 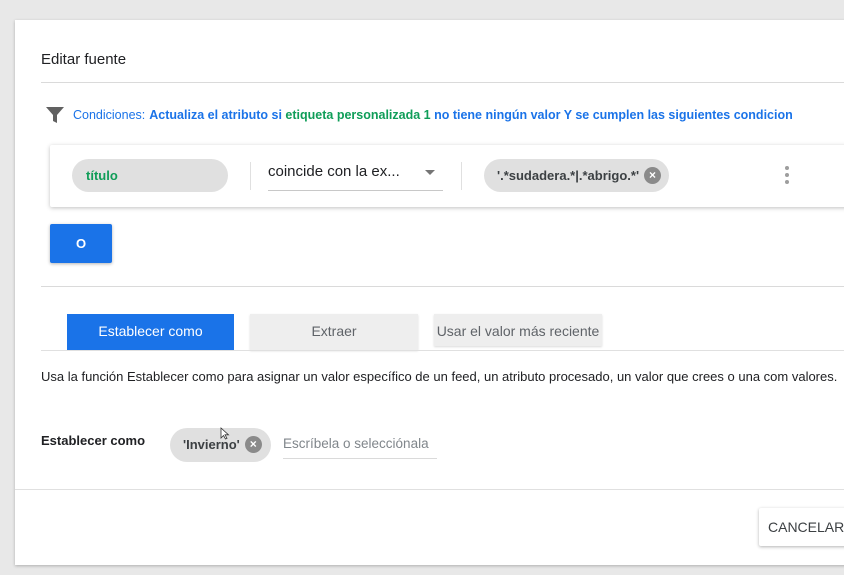 I want to click on conditions-target-attribute: etiqueta personalizada 1, so click(x=358, y=115).